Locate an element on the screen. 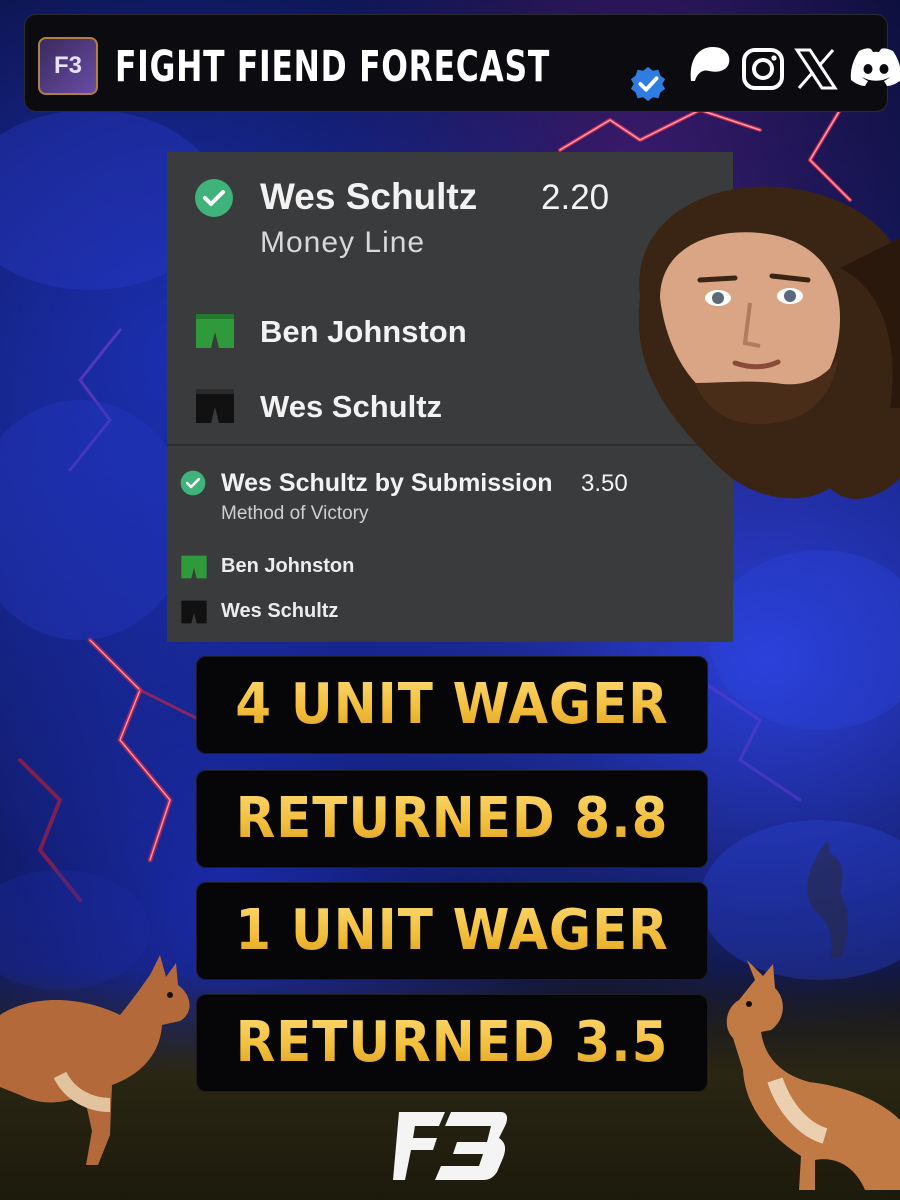  pick1-market: Money Line is located at coordinates (343, 242).